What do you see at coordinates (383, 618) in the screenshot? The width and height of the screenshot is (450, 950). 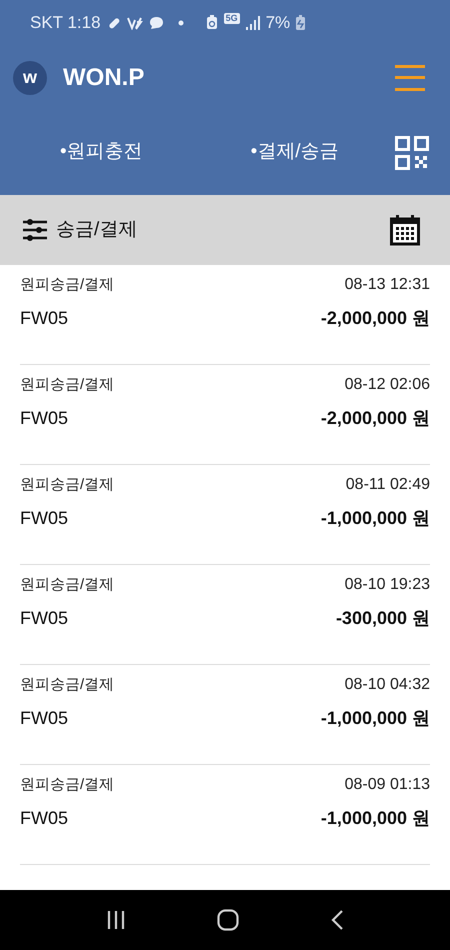 I see `transaction-amount: -300,000 원` at bounding box center [383, 618].